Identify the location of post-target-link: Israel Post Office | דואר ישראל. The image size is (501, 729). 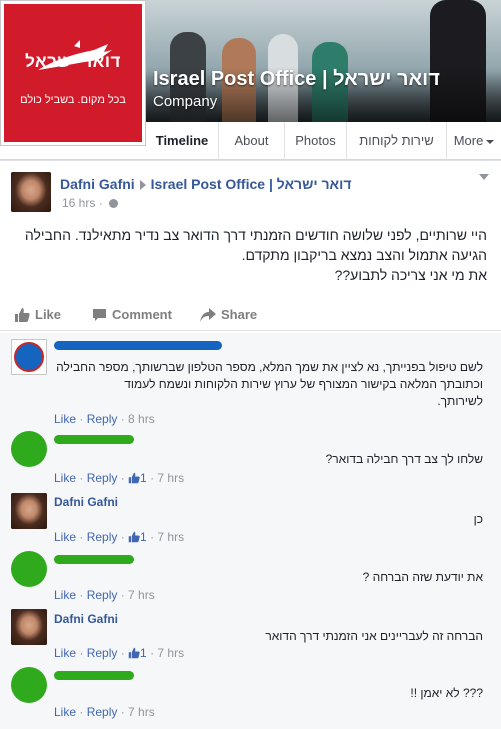
(251, 184).